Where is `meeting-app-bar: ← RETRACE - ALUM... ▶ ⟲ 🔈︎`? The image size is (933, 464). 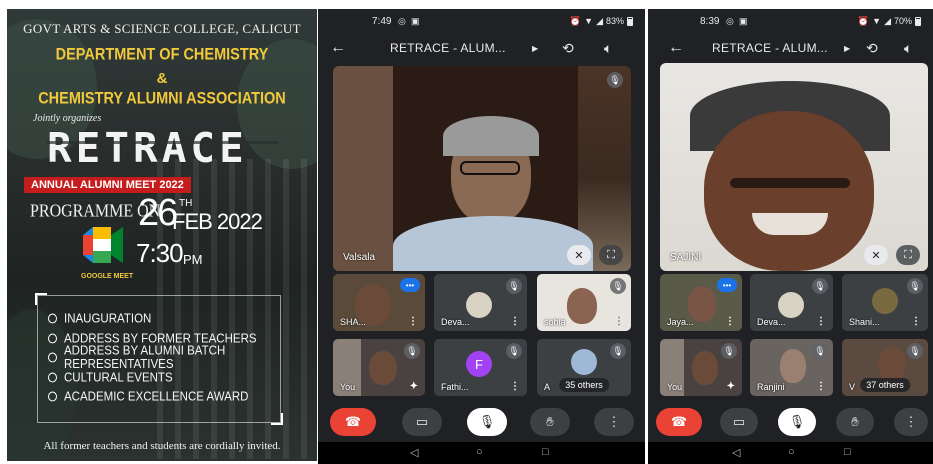
meeting-app-bar: ← RETRACE - ALUM... ▶ ⟲ 🔈︎ is located at coordinates (790, 48).